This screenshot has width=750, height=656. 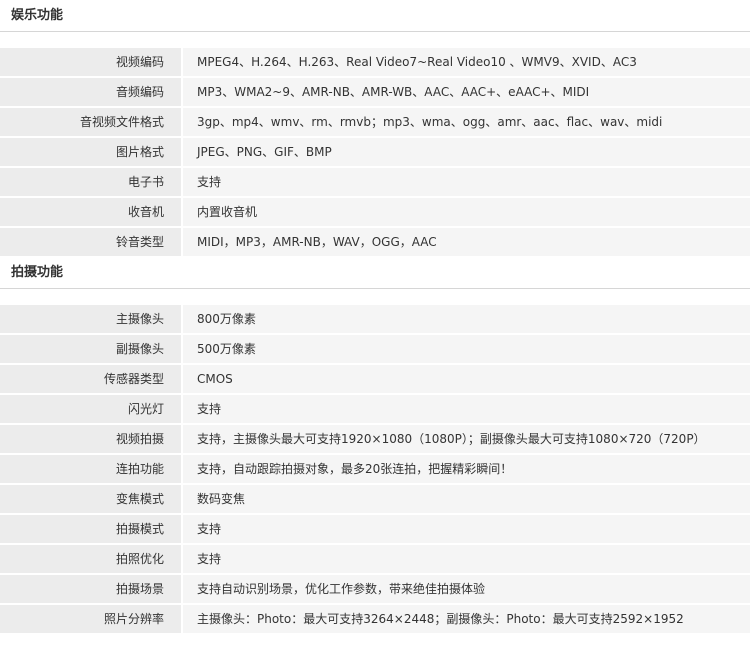 I want to click on spec-row: 变焦模式 数码变焦, so click(x=375, y=499).